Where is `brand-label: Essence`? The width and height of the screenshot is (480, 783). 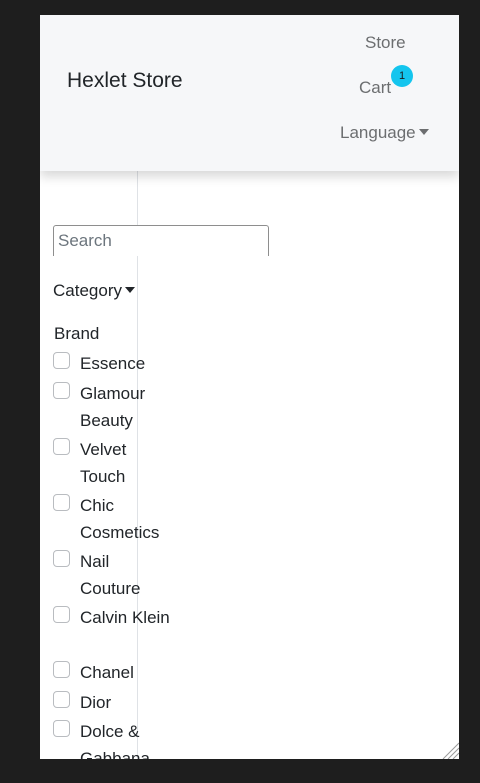 brand-label: Essence is located at coordinates (113, 363).